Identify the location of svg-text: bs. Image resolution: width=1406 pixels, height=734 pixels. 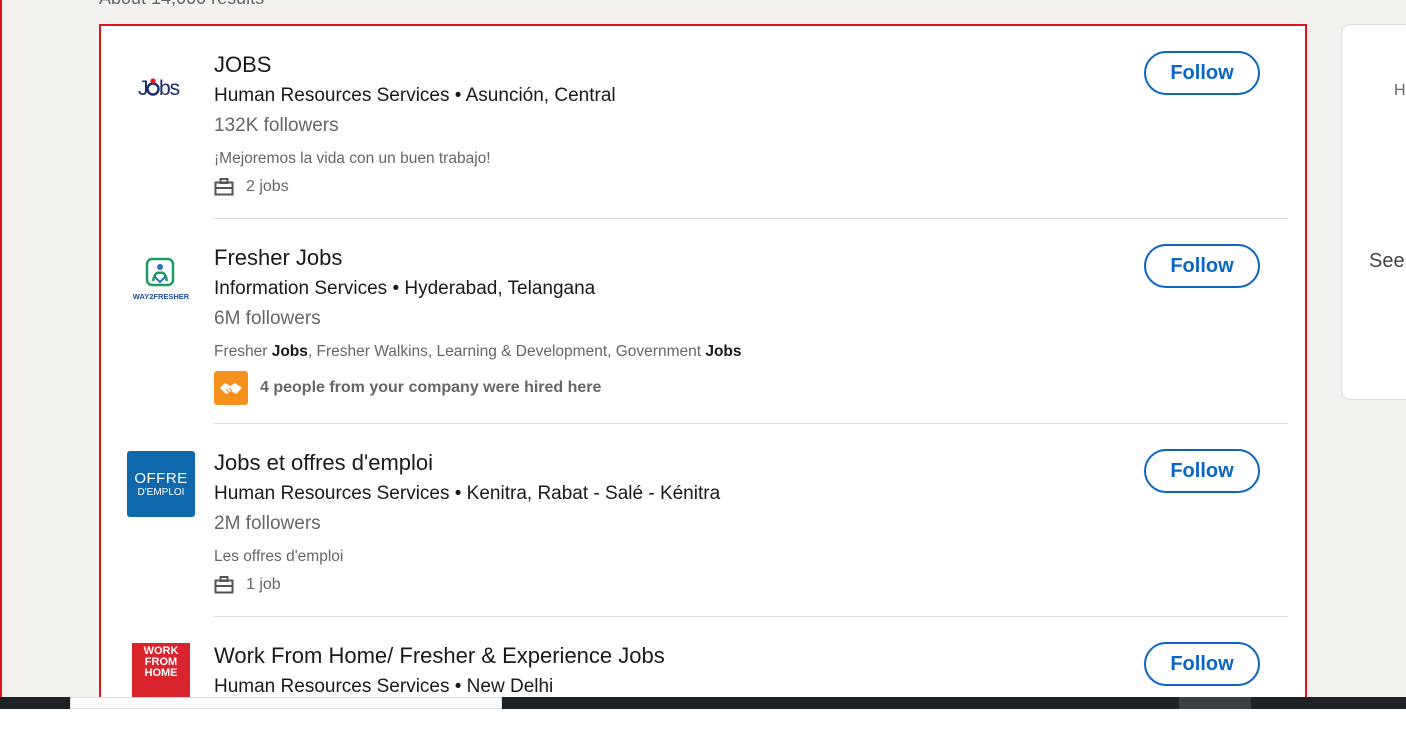
(169, 88).